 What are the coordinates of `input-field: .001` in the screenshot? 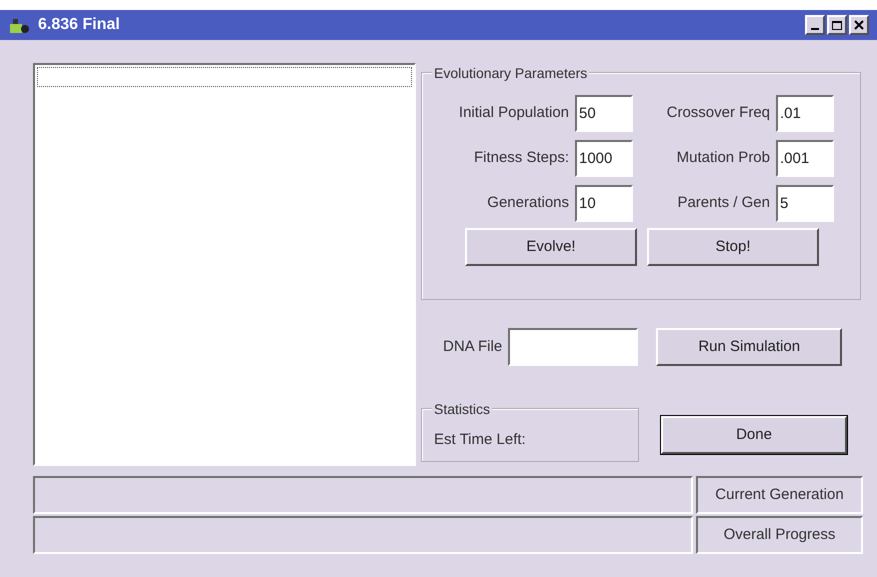 It's located at (805, 158).